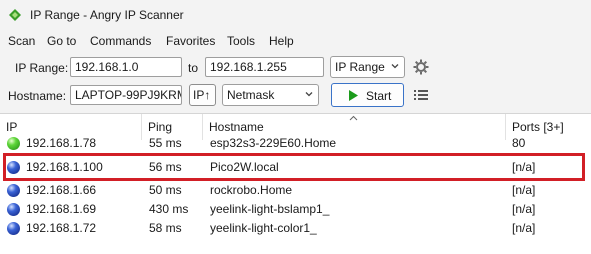 The image size is (591, 254). I want to click on netmask-select: Netmask, so click(270, 95).